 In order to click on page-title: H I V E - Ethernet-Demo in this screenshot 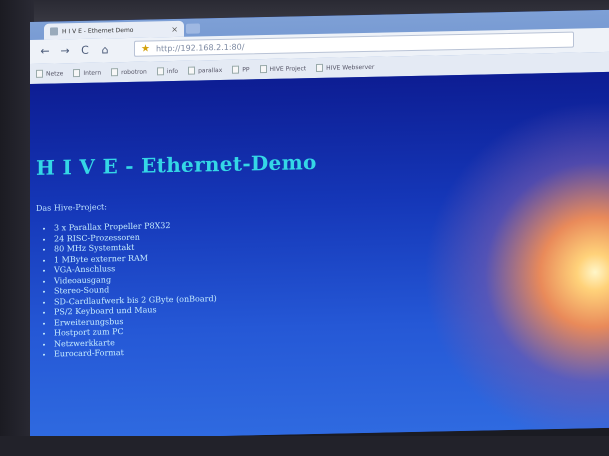, I will do `click(176, 164)`.